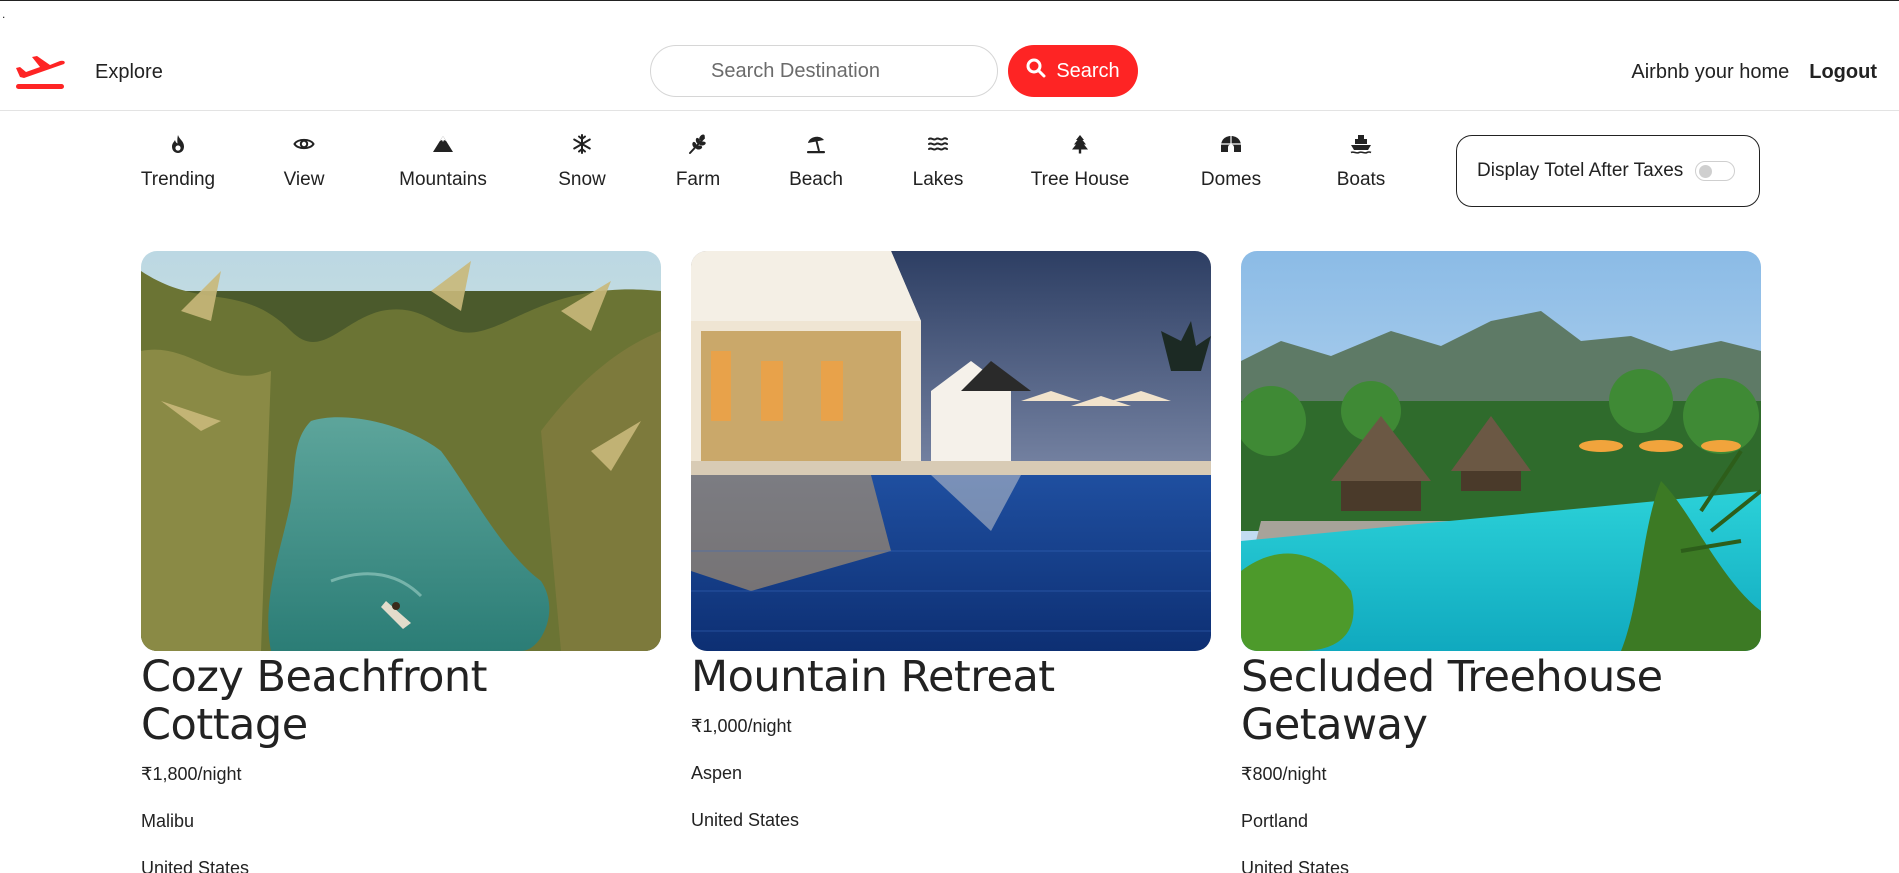  I want to click on navbar: Explore Search Airbnb your home Logout, so click(949, 56).